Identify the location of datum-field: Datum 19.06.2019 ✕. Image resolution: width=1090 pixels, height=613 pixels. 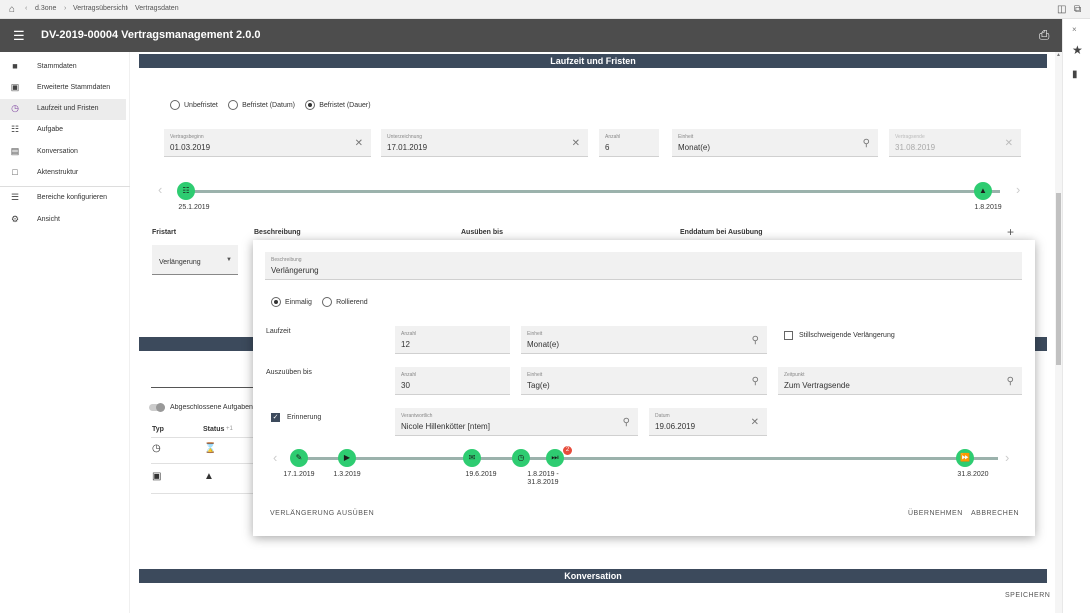
(708, 422).